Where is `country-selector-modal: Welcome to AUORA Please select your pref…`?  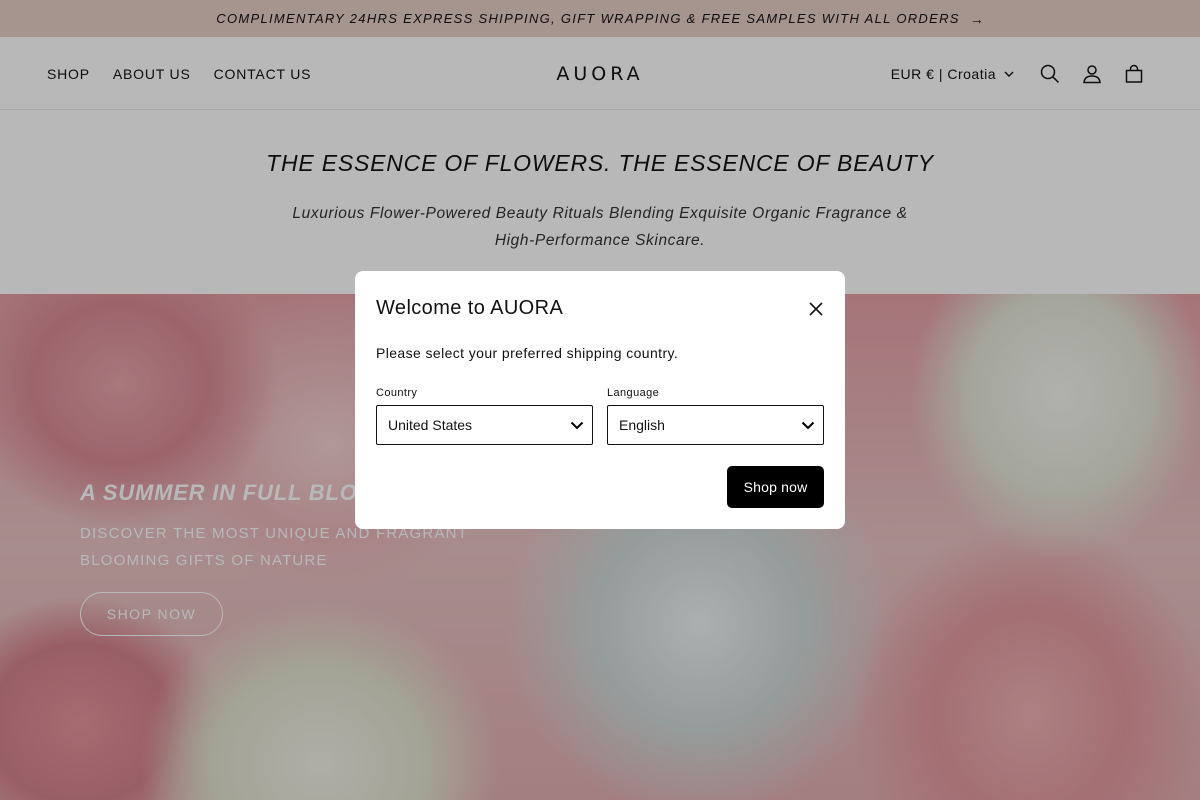
country-selector-modal: Welcome to AUORA Please select your pref… is located at coordinates (600, 400).